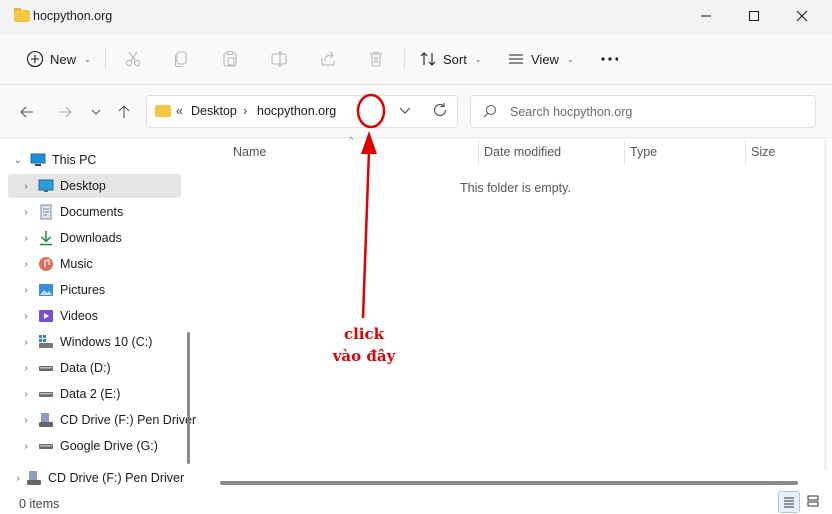 This screenshot has height=514, width=832. I want to click on annotation-circle, so click(371, 111).